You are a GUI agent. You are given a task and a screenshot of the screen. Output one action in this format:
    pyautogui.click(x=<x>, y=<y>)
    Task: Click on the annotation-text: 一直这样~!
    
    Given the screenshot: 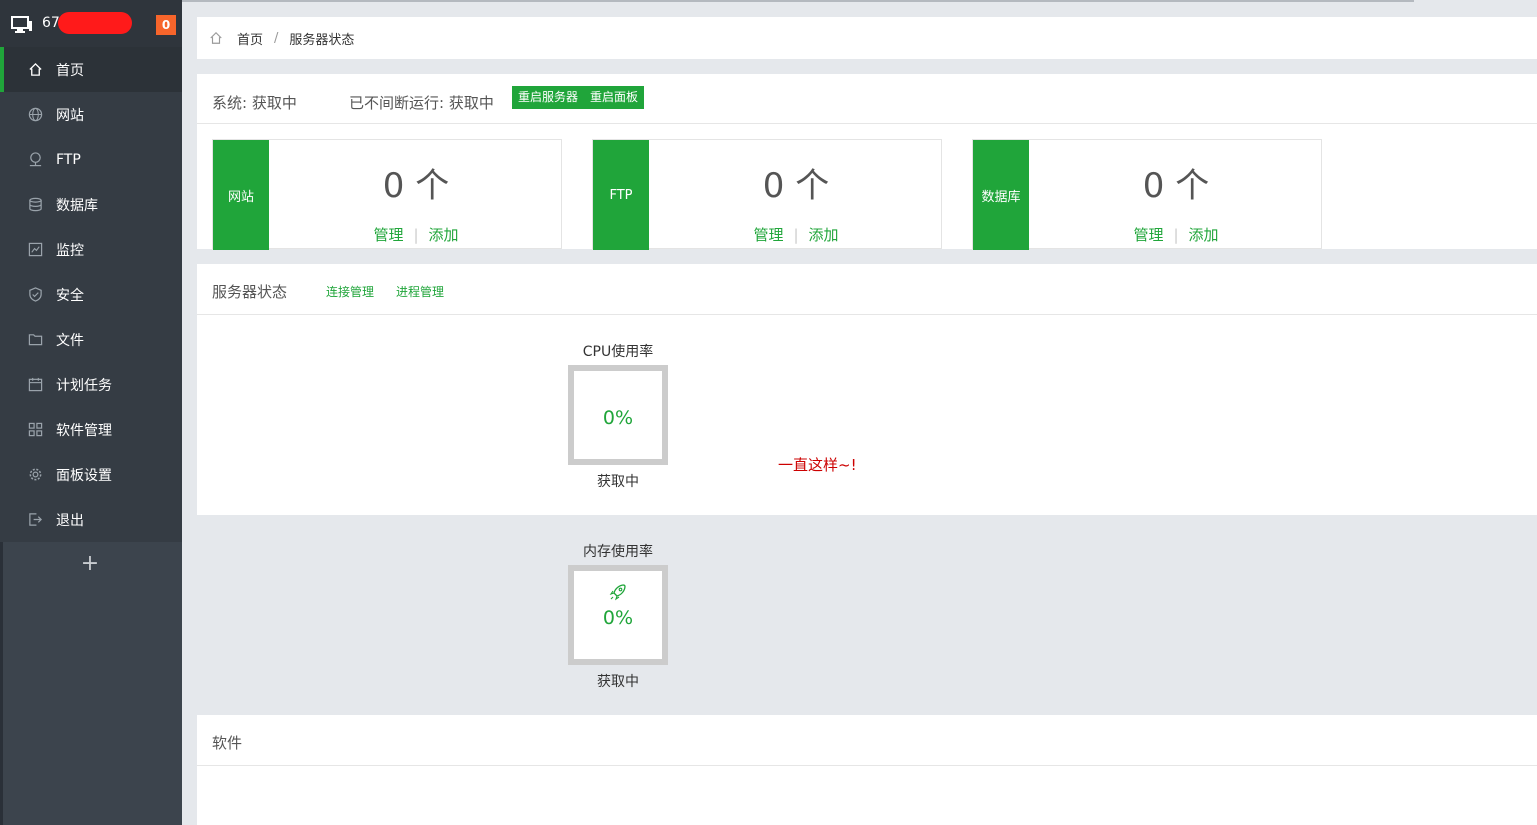 What is the action you would take?
    pyautogui.click(x=817, y=465)
    